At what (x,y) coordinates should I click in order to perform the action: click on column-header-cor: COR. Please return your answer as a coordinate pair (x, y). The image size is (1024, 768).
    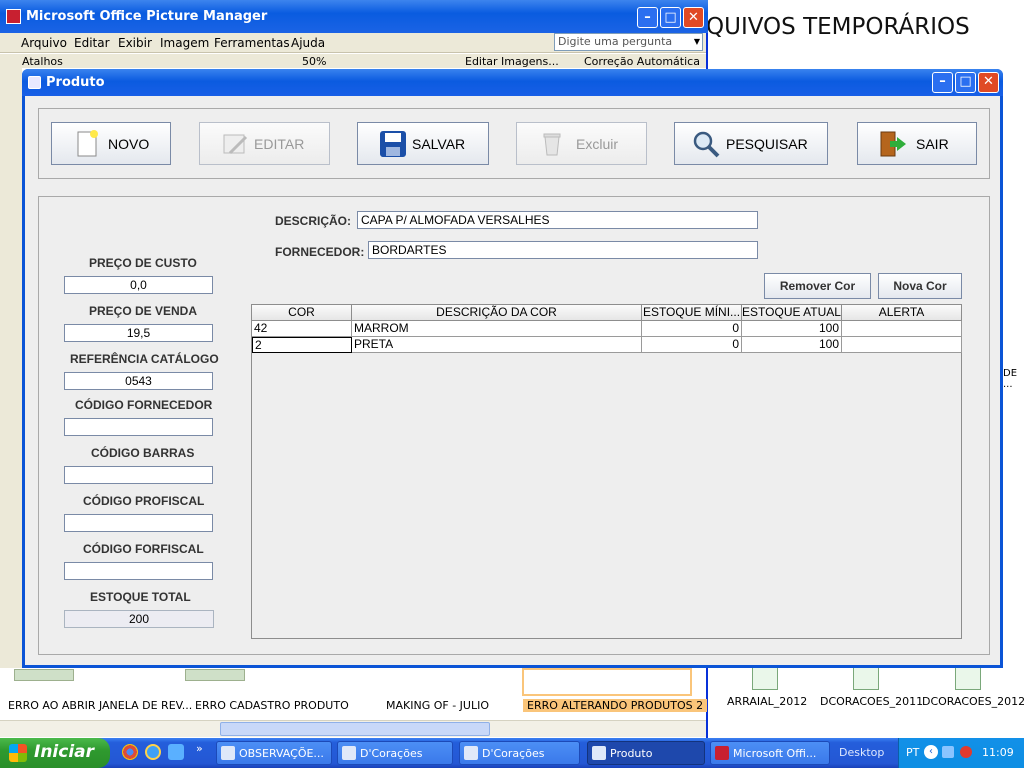
    Looking at the image, I should click on (302, 313).